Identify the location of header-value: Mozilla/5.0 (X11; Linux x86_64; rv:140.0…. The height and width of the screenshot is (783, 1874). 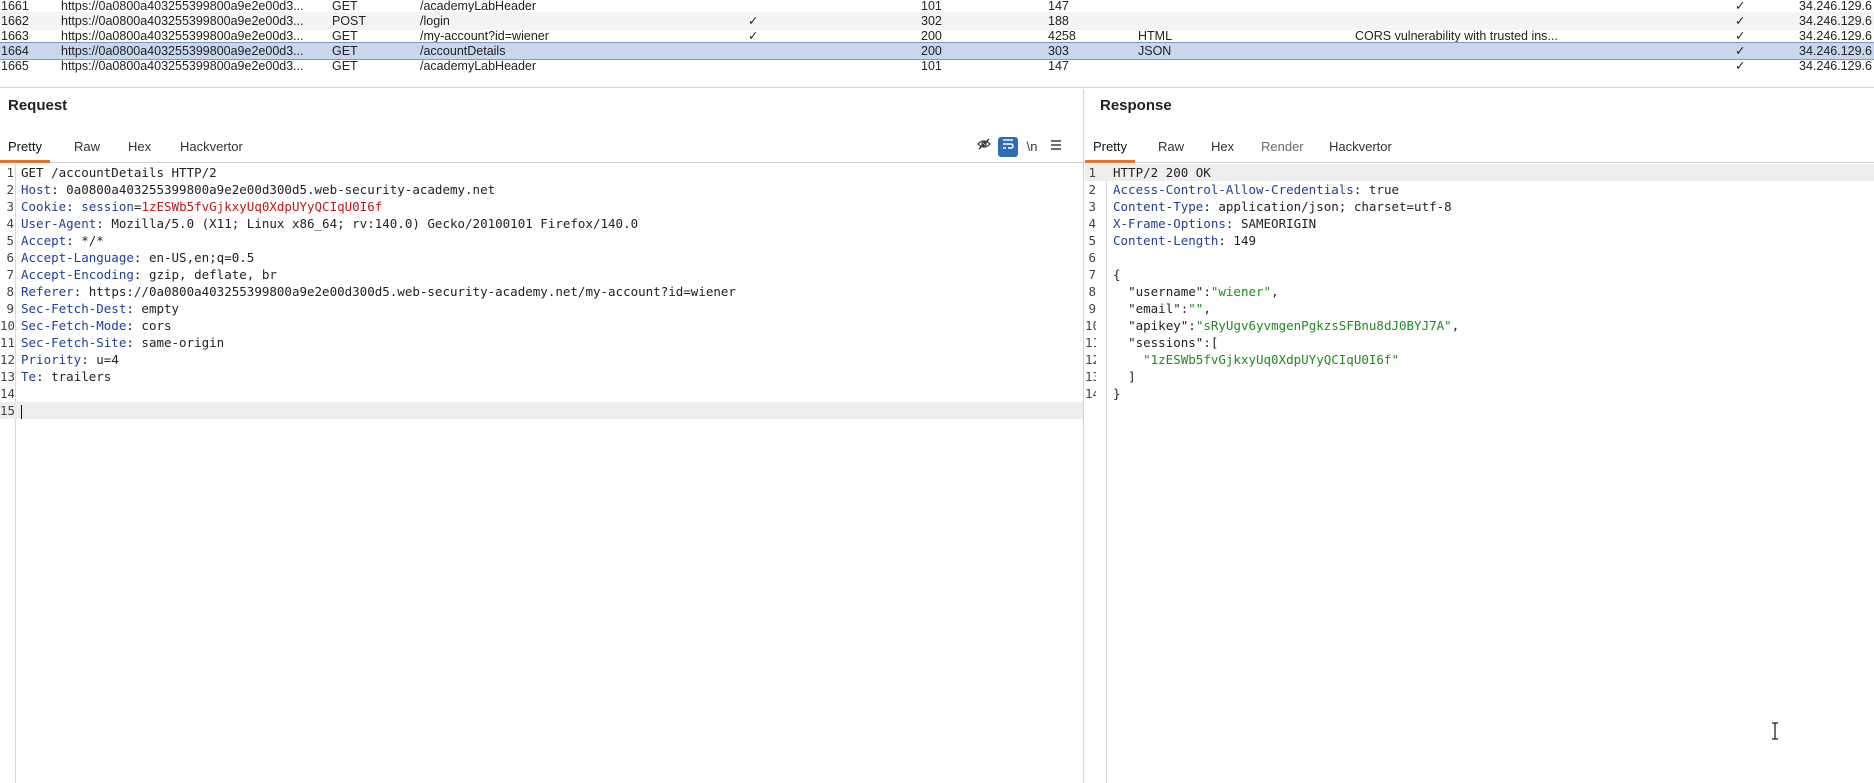
(375, 223).